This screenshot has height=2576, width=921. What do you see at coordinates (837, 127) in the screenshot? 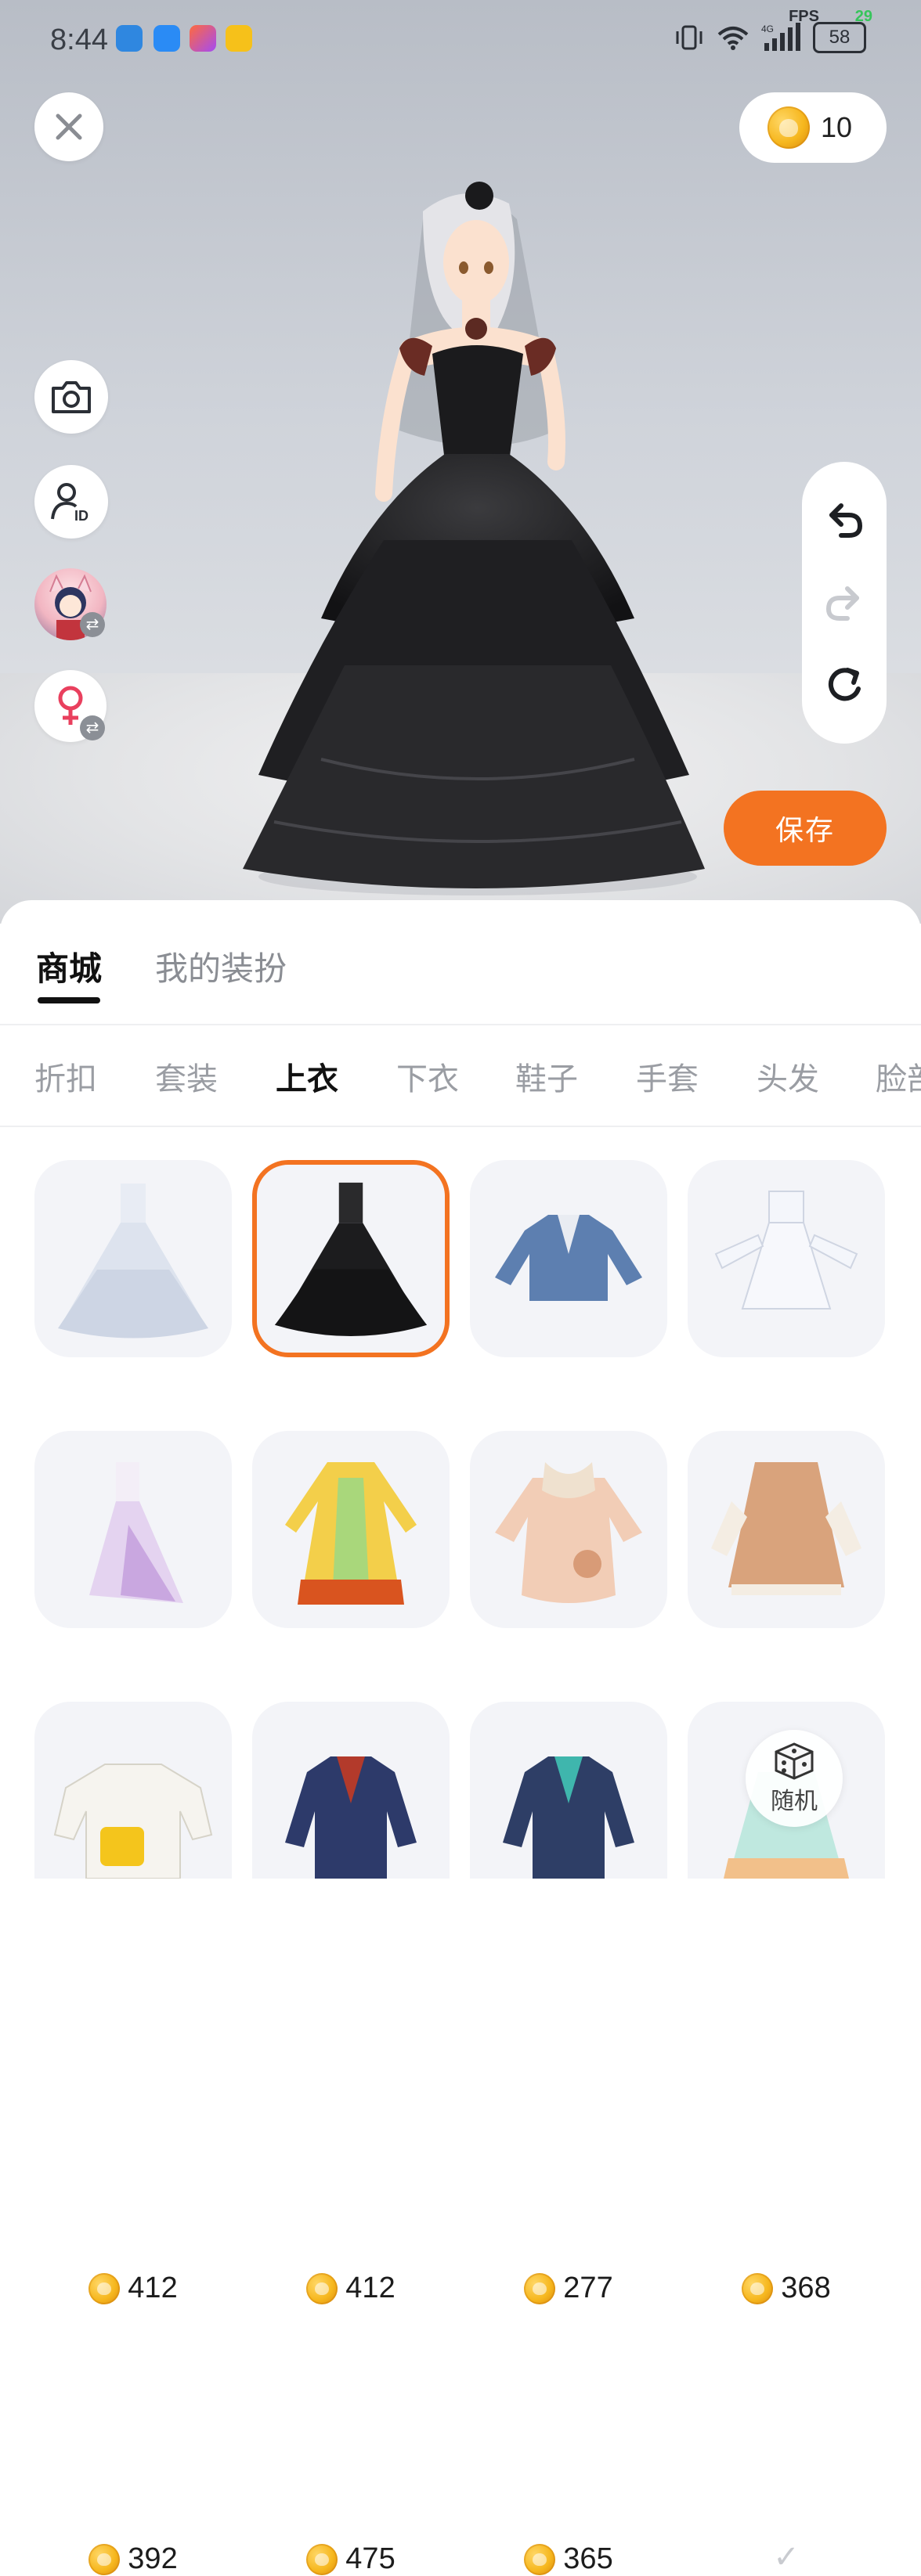
I see `coin-balance-value: 10` at bounding box center [837, 127].